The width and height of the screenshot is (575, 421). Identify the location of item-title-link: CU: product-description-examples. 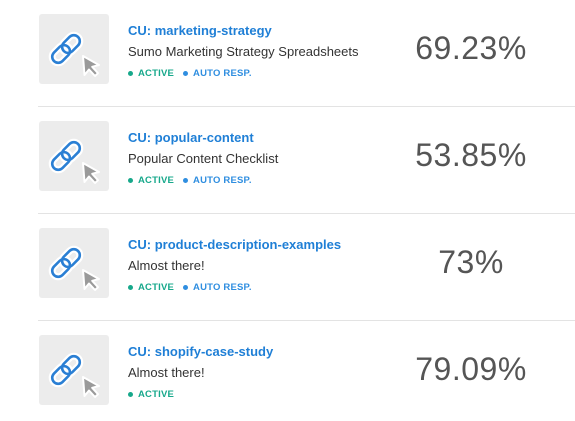
(234, 244).